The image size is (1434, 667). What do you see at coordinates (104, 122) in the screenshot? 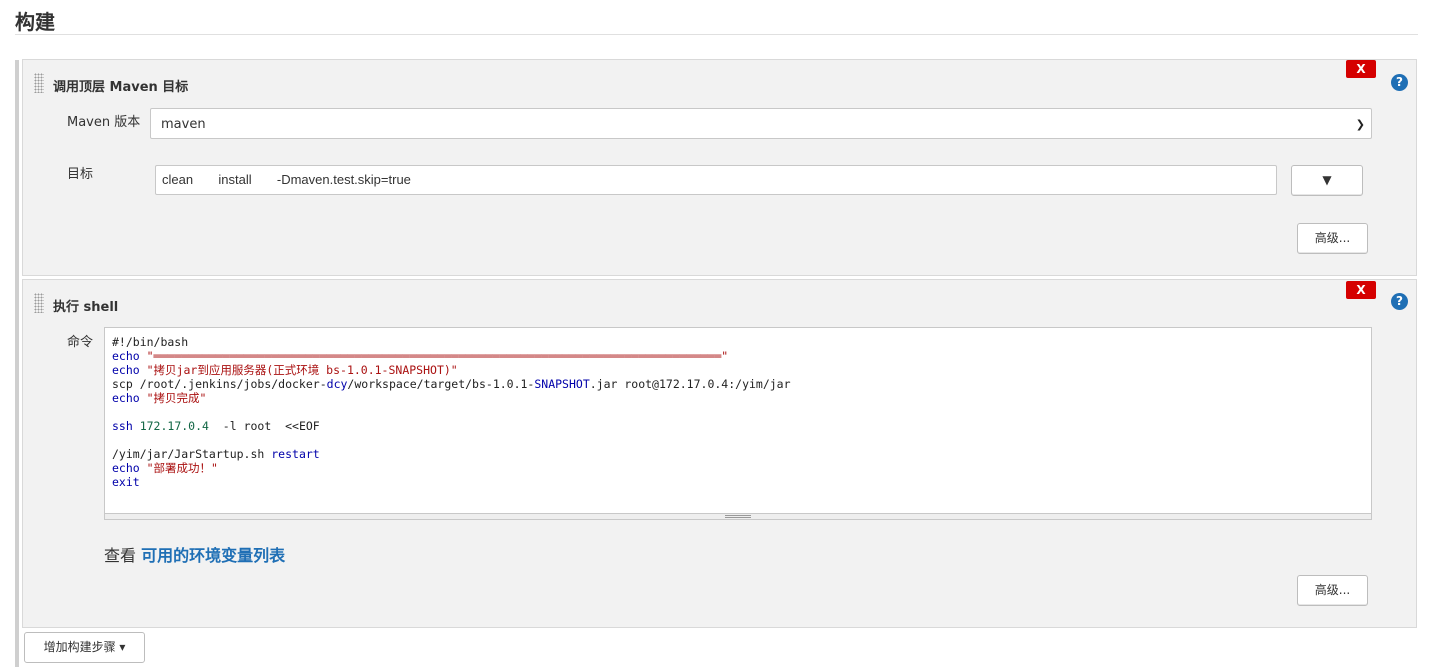
I see `maven-version-label: Maven 版本` at bounding box center [104, 122].